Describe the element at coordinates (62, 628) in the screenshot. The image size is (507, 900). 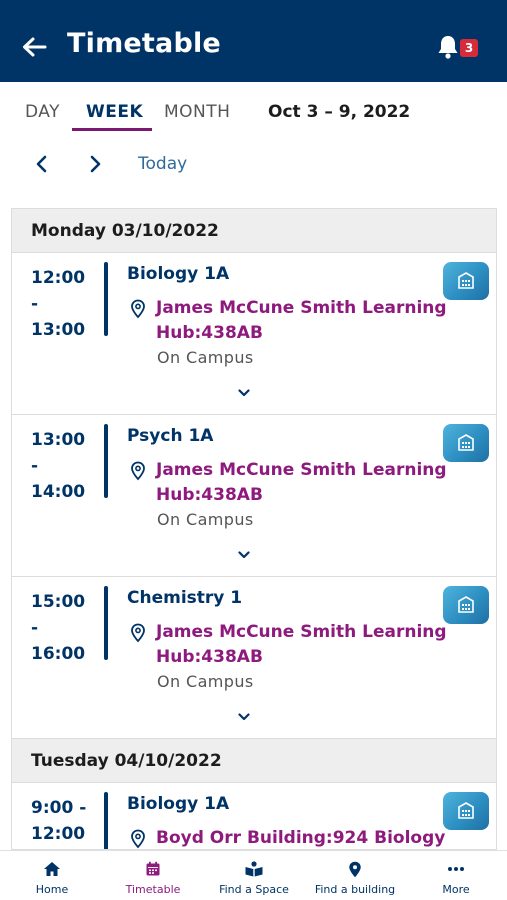
I see `event-time: 15:00 - 16:00` at that location.